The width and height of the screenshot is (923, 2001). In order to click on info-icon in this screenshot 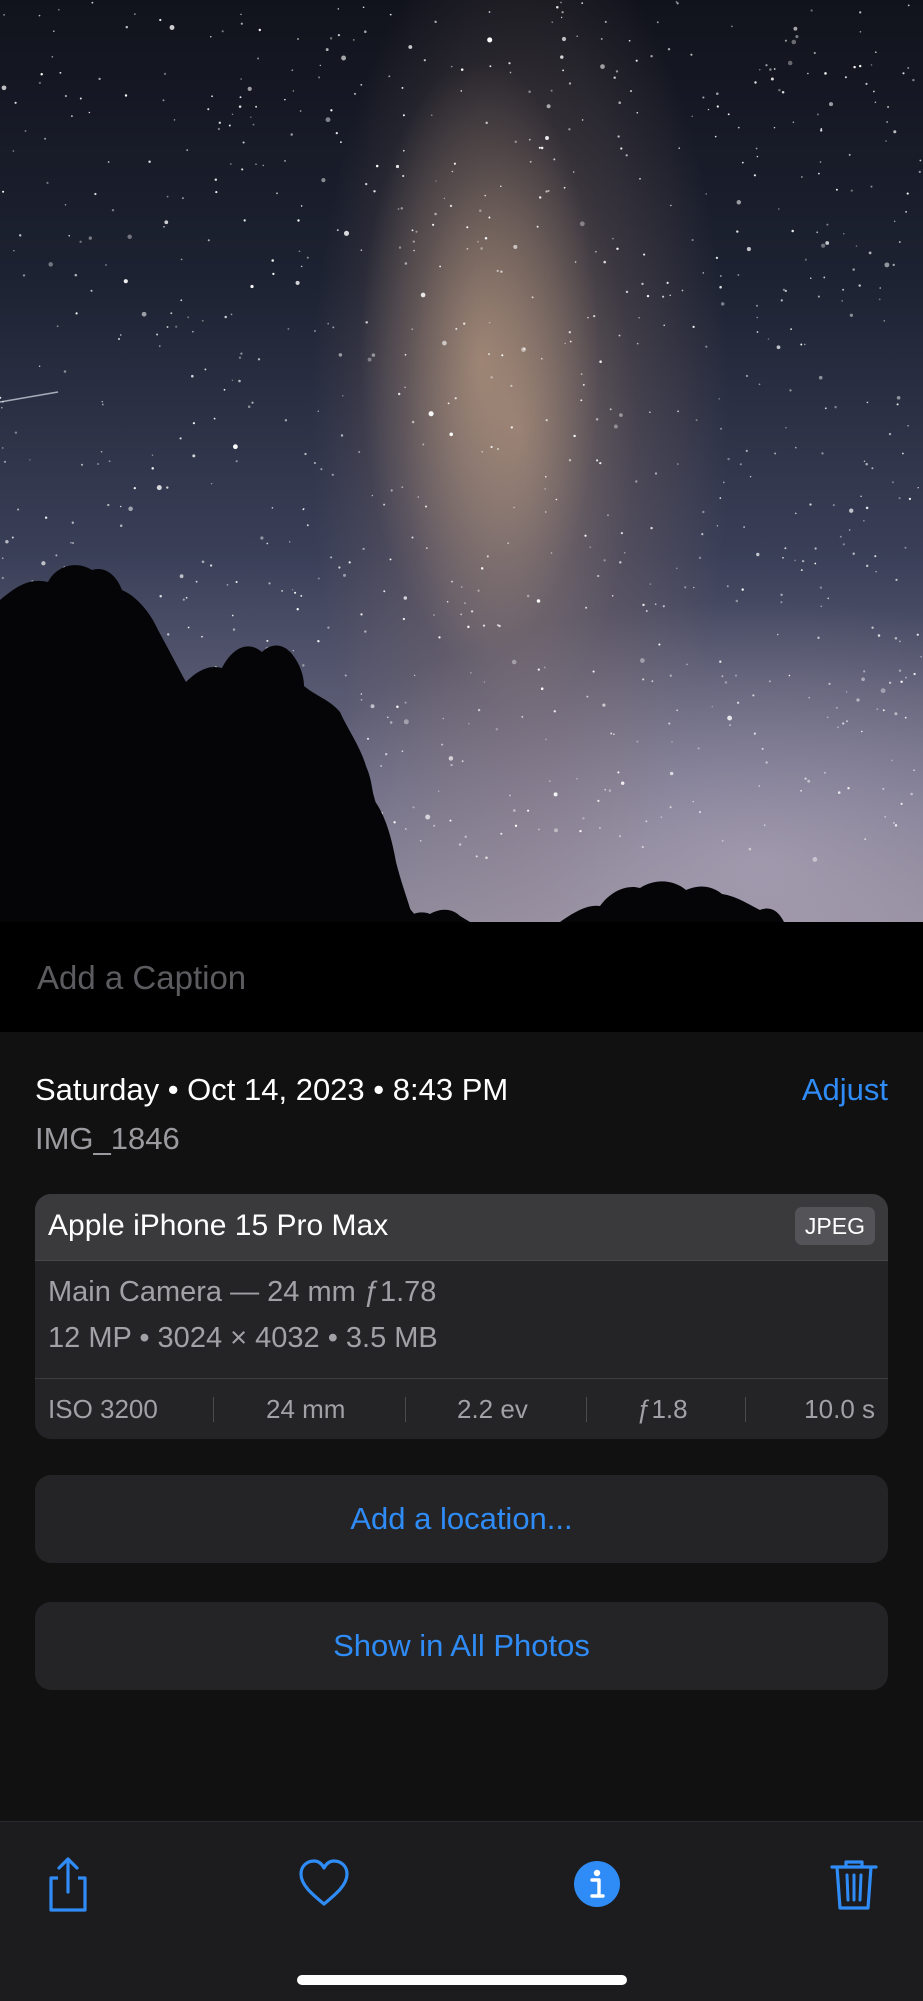, I will do `click(597, 1884)`.